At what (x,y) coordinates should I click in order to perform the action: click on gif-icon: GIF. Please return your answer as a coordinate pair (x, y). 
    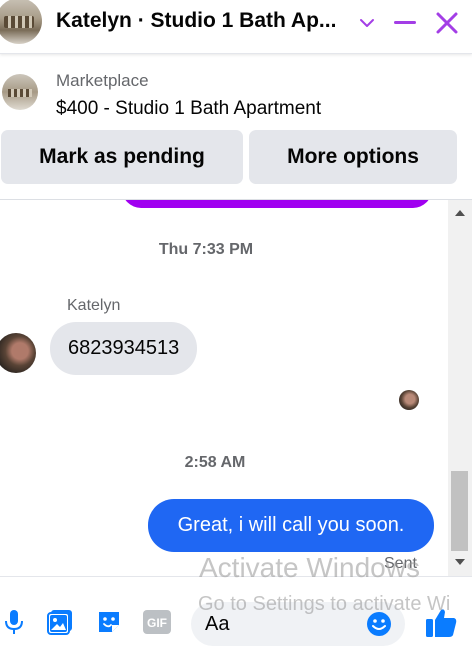
    Looking at the image, I should click on (157, 622).